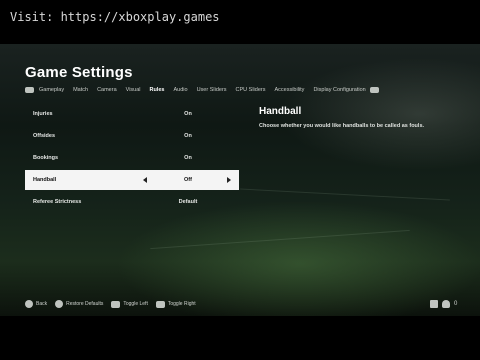  I want to click on tab-match: Match, so click(80, 90).